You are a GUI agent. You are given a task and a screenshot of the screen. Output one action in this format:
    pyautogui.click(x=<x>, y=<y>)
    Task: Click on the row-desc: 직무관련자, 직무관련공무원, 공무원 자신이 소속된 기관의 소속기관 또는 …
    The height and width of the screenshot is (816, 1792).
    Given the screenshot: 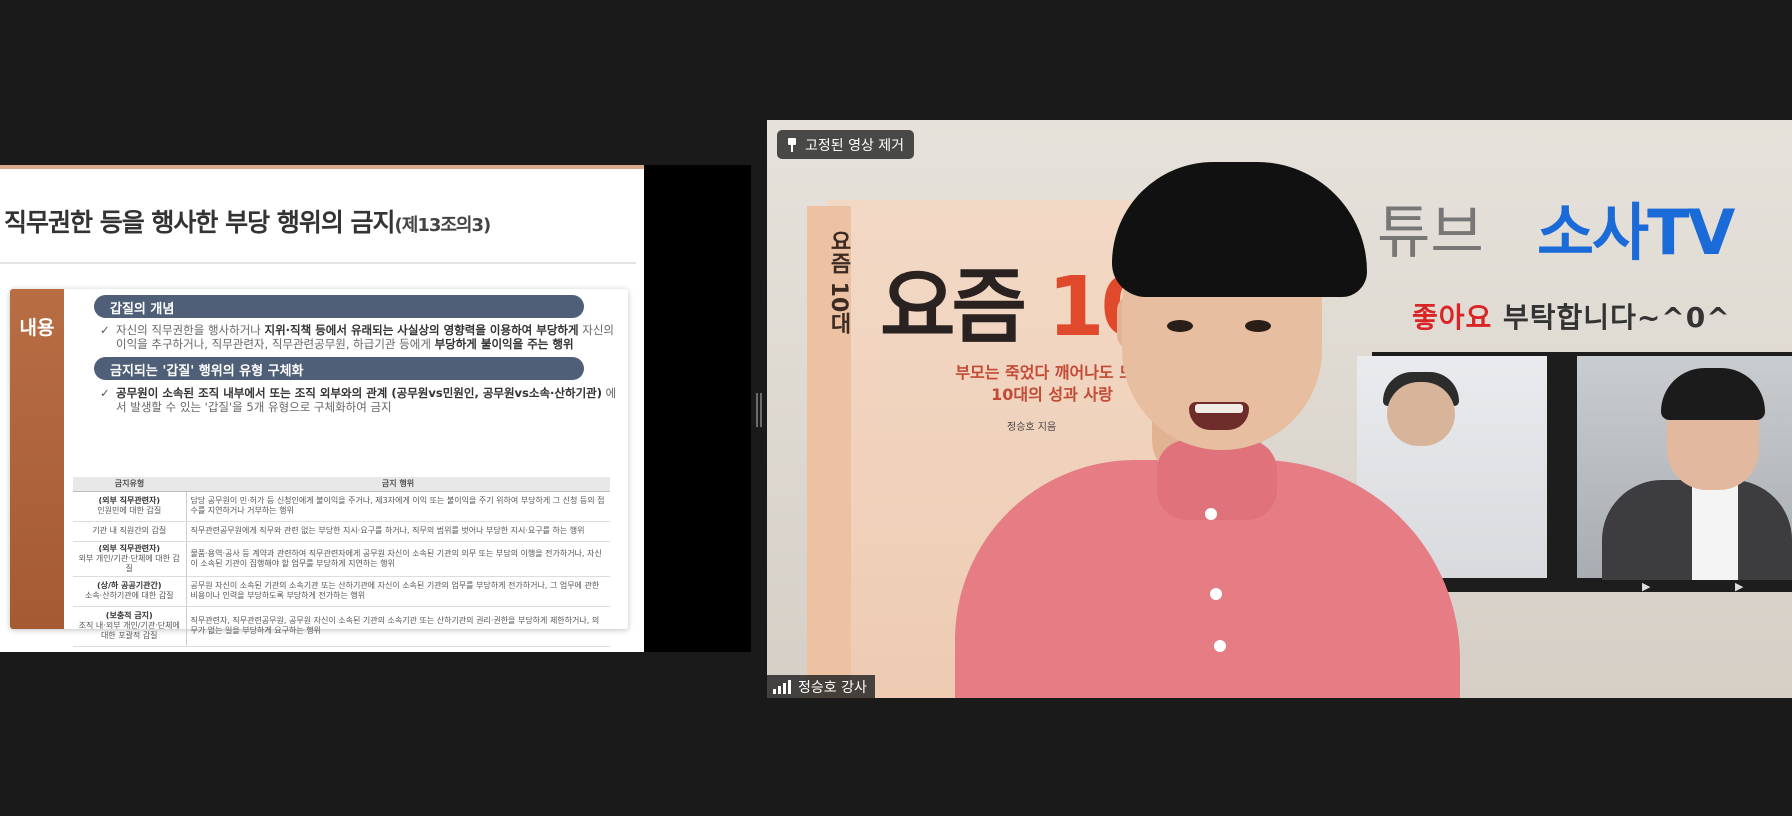 What is the action you would take?
    pyautogui.click(x=398, y=626)
    